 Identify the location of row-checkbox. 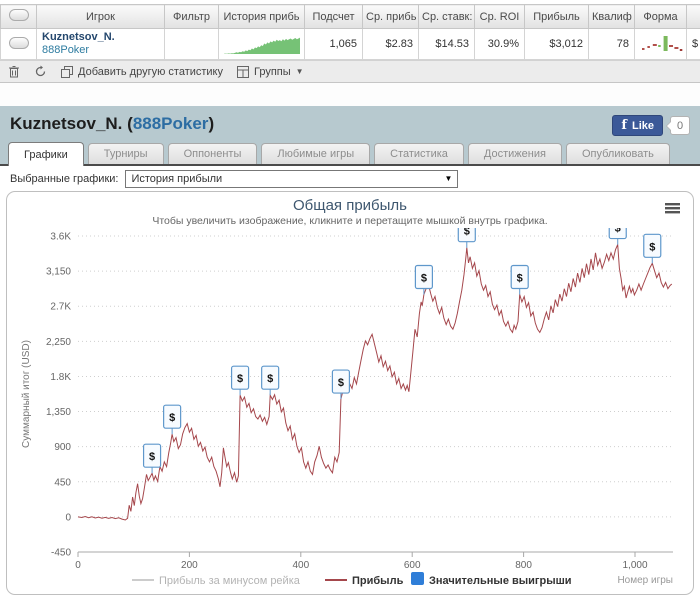
(19, 43).